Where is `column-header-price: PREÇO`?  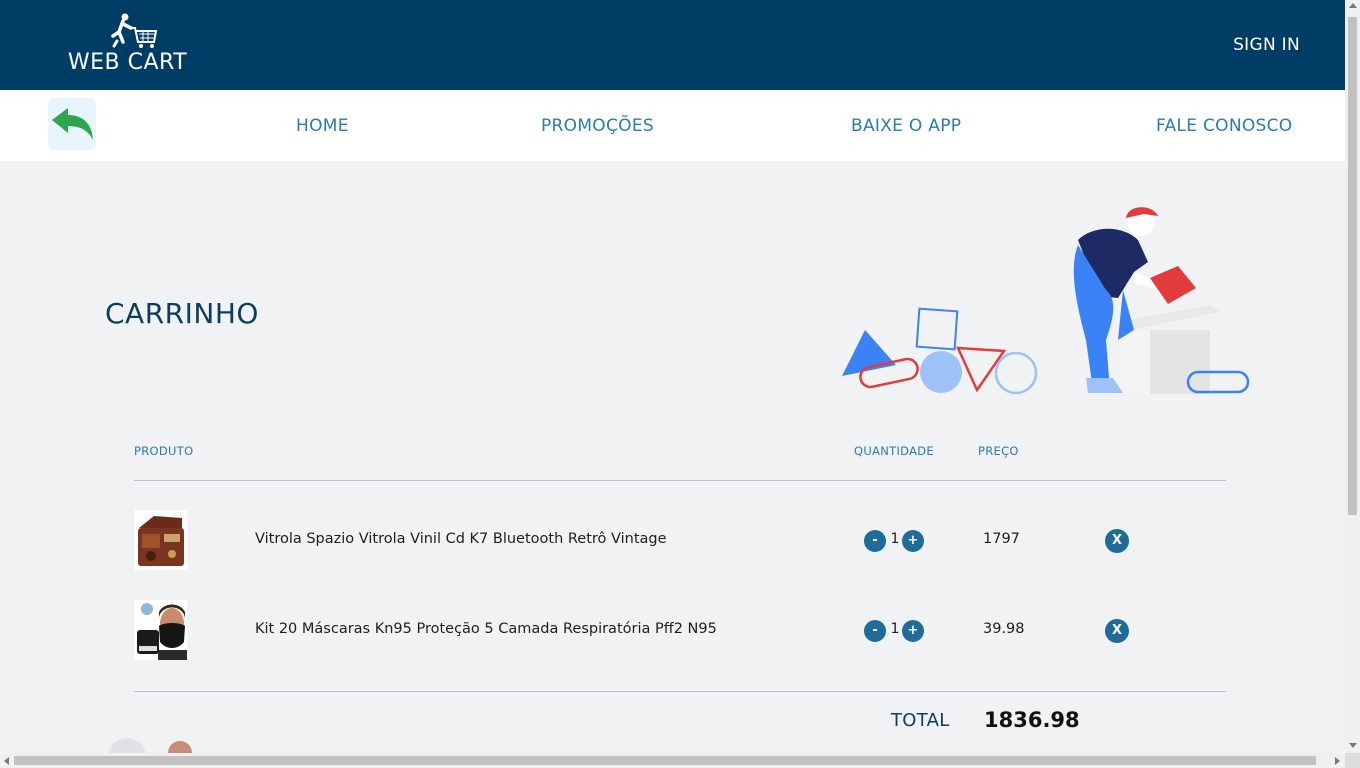
column-header-price: PREÇO is located at coordinates (998, 451).